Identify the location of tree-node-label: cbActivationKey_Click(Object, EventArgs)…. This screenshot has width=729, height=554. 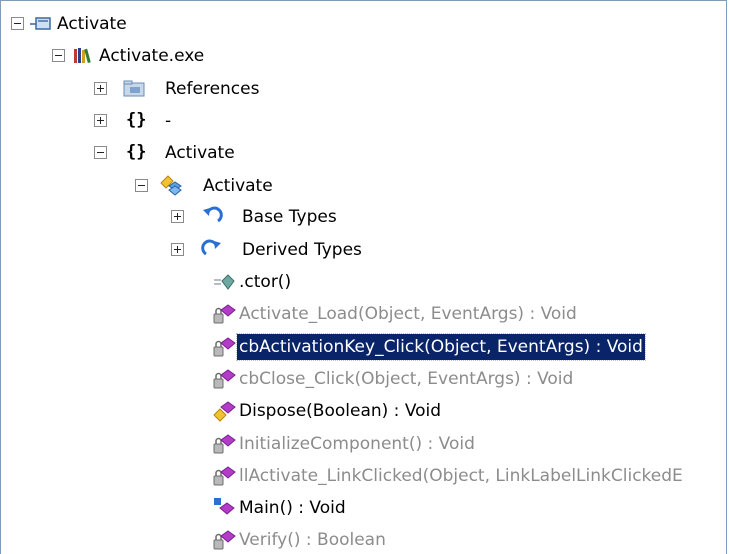
(441, 346).